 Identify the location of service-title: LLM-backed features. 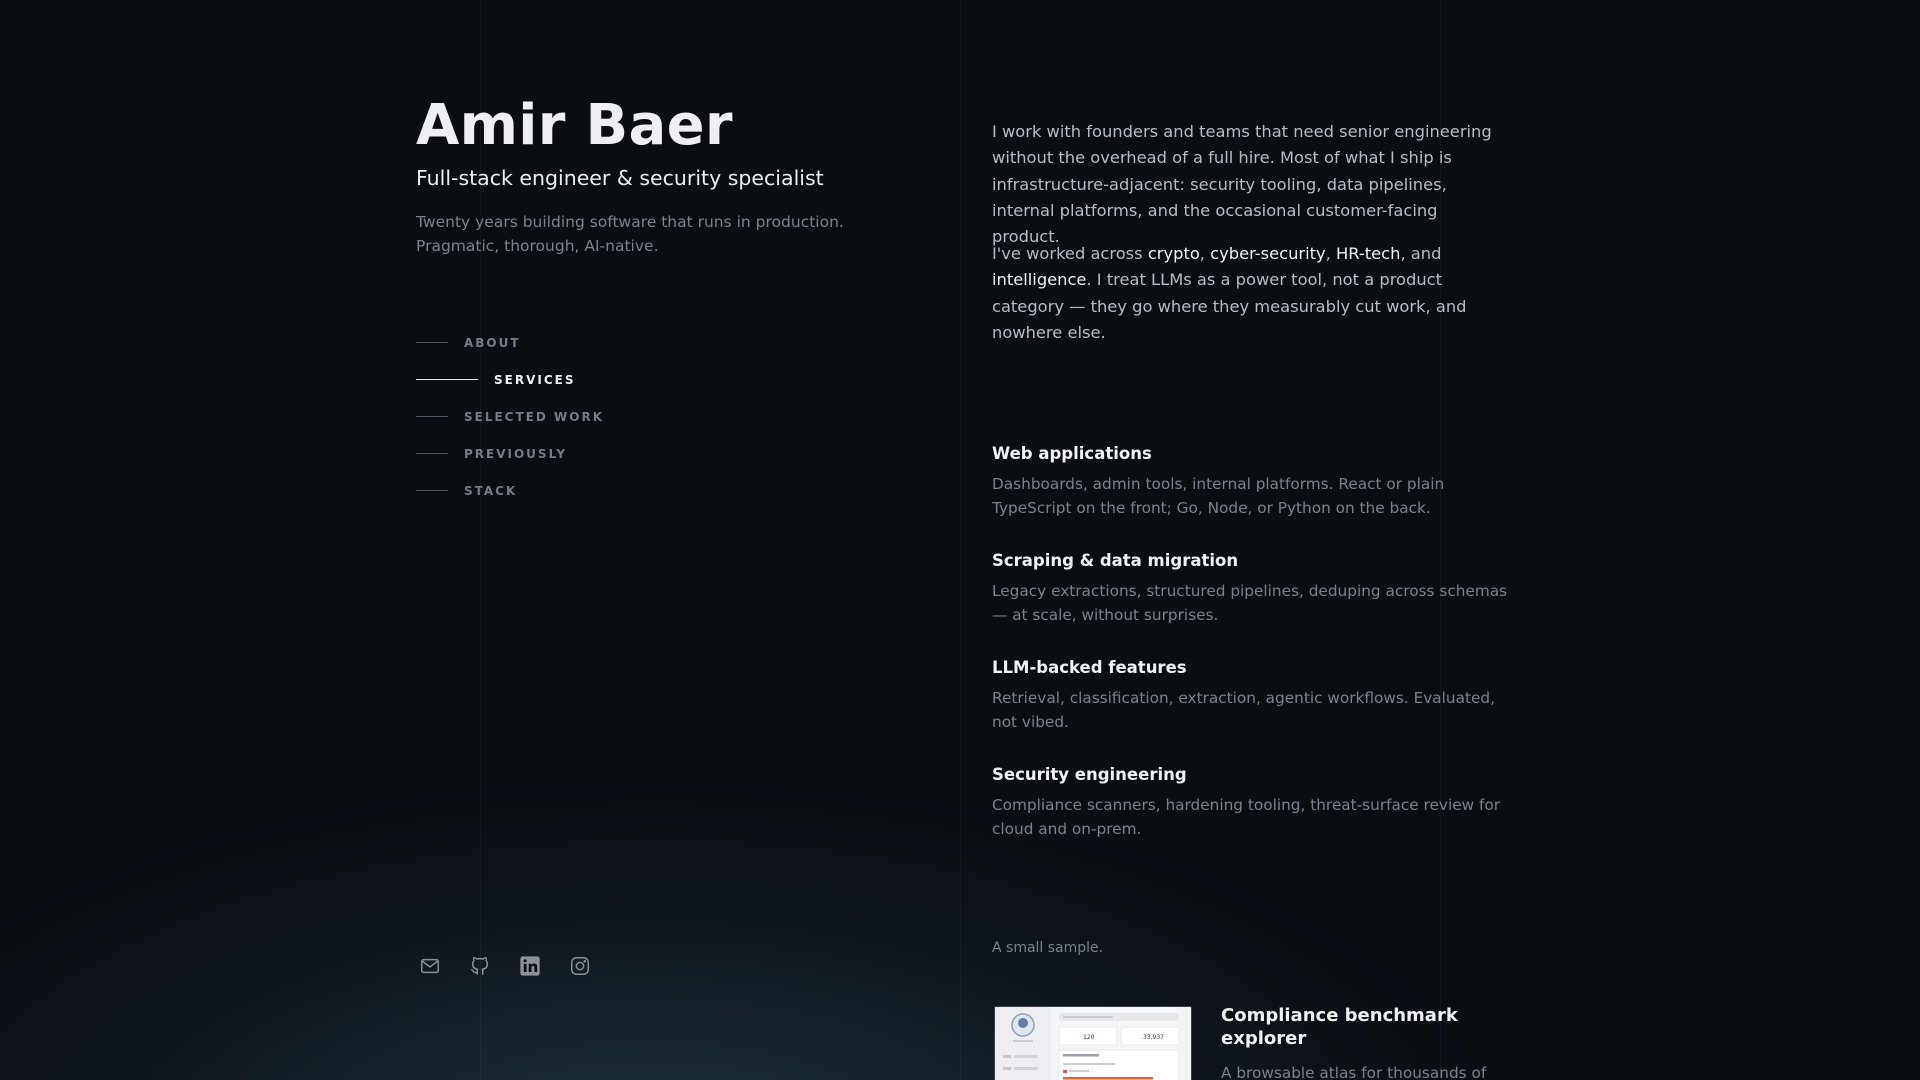
(1089, 667).